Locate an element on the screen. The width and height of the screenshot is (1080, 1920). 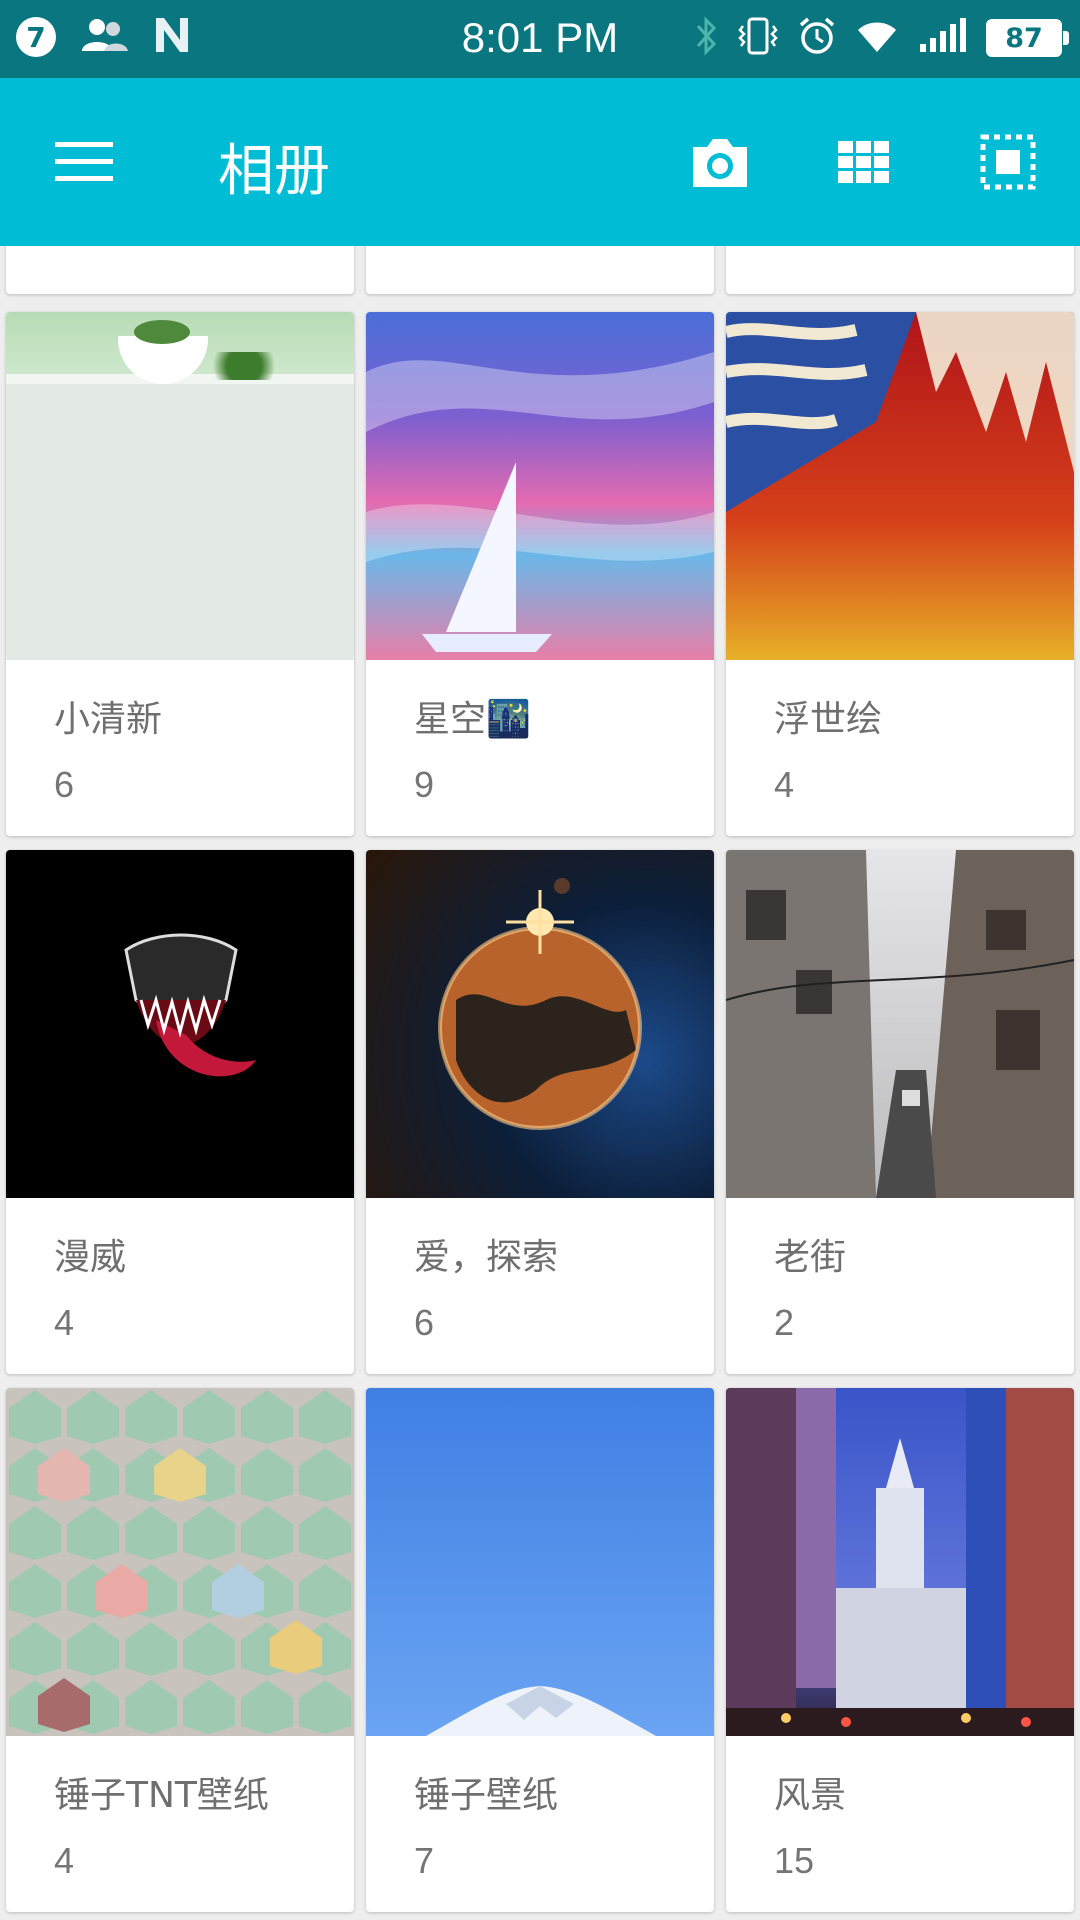
album-card-partial: 1 is located at coordinates (180, 270).